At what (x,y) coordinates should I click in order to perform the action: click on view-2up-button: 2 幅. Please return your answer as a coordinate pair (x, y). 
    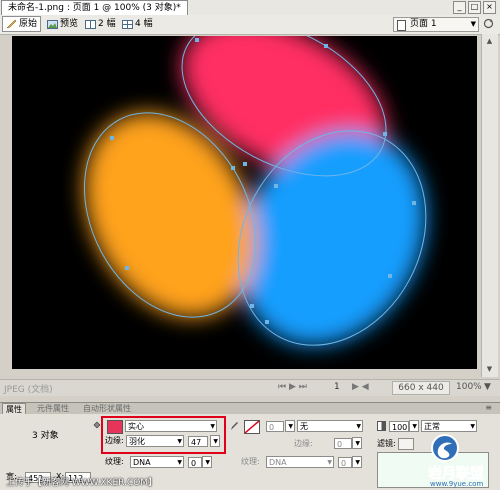
    Looking at the image, I should click on (100, 24).